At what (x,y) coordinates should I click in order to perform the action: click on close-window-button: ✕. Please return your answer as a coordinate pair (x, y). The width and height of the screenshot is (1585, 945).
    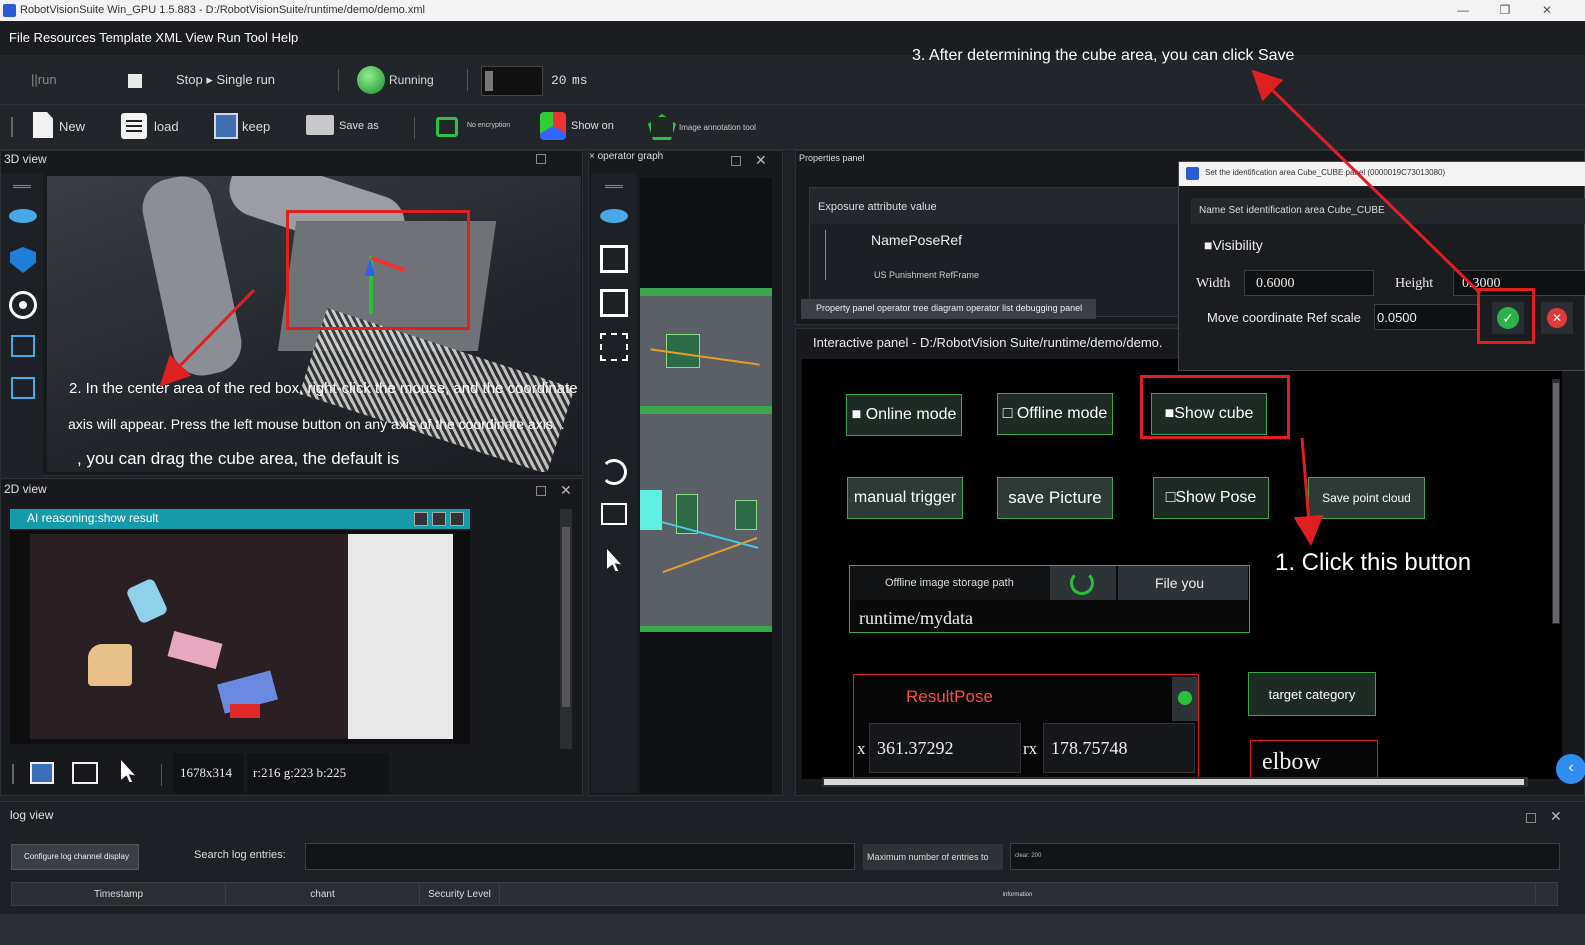
    Looking at the image, I should click on (1547, 10).